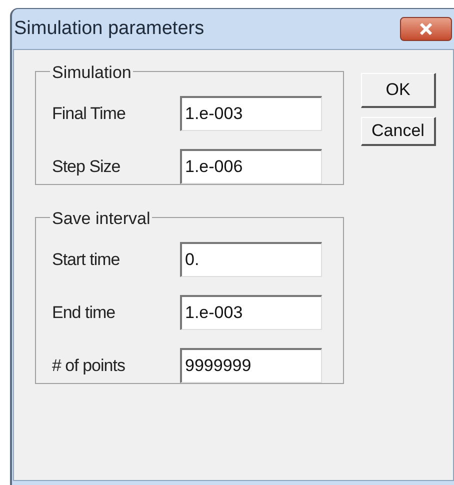  I want to click on close-icon, so click(426, 29).